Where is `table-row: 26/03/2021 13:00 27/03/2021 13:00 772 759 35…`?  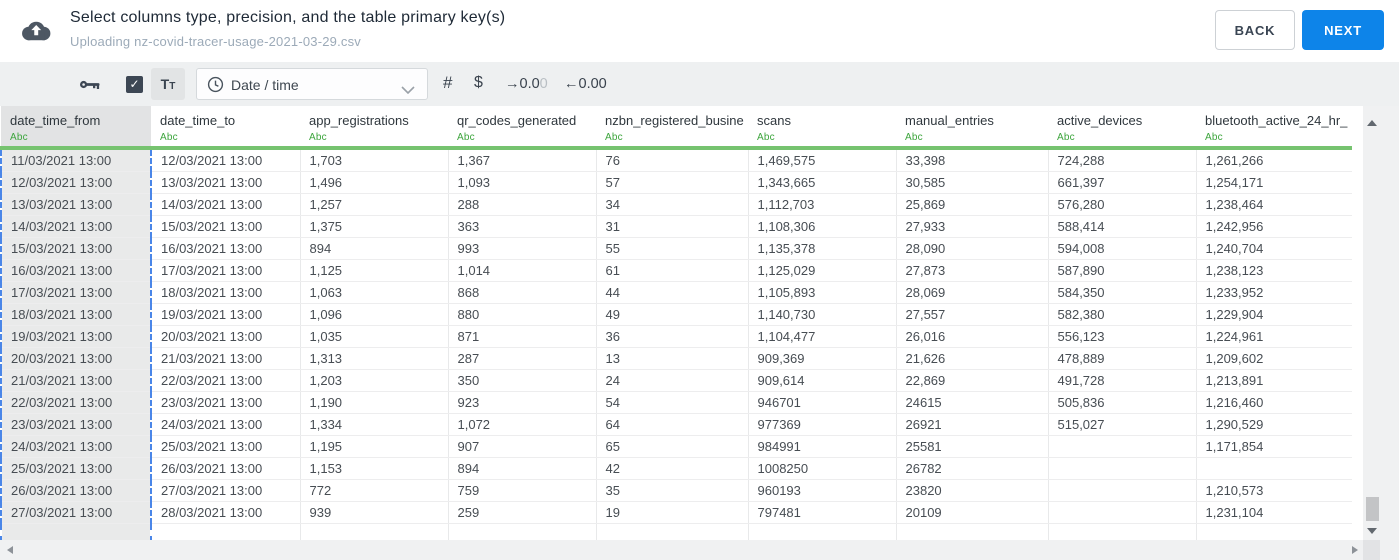 table-row: 26/03/2021 13:00 27/03/2021 13:00 772 759 35… is located at coordinates (676, 490).